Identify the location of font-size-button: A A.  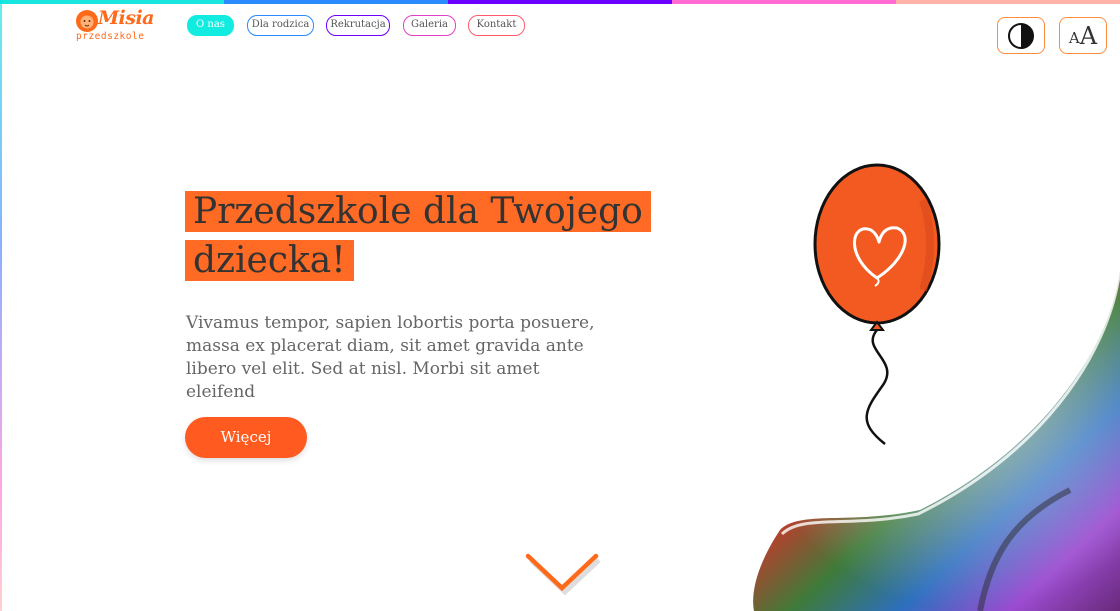
(1083, 35).